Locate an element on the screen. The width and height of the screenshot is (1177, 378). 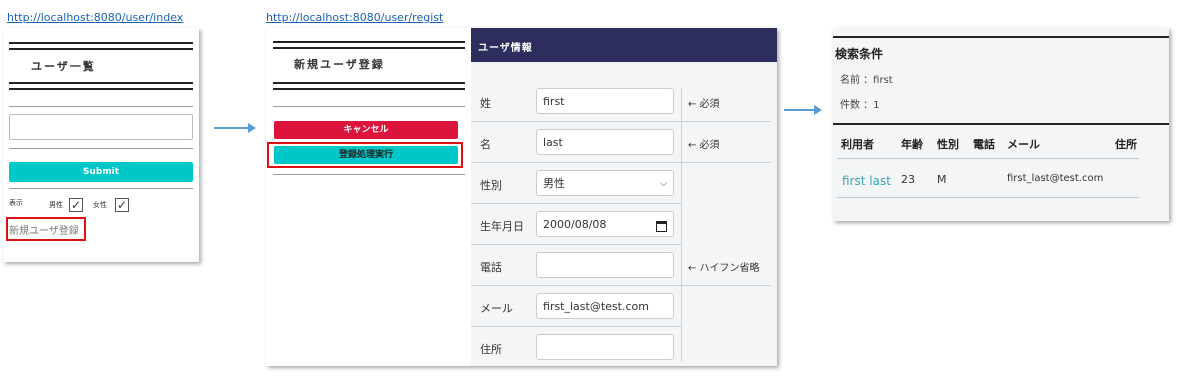
calendar-icon is located at coordinates (661, 226).